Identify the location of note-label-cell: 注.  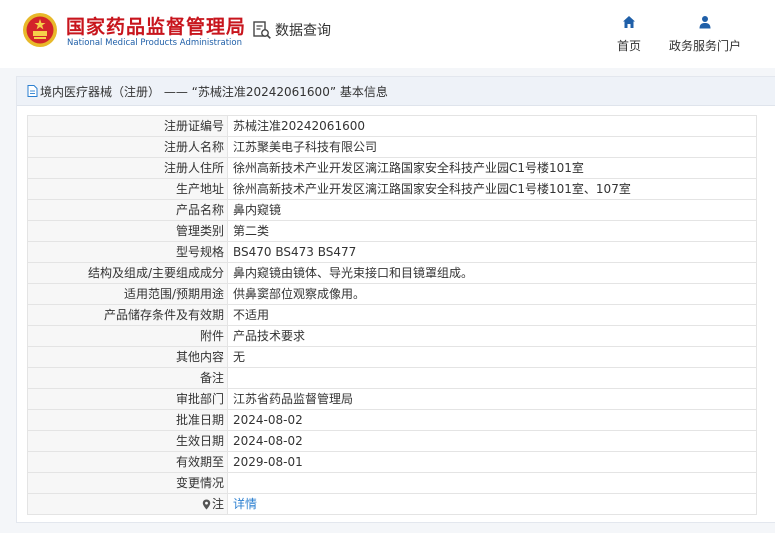
(127, 504).